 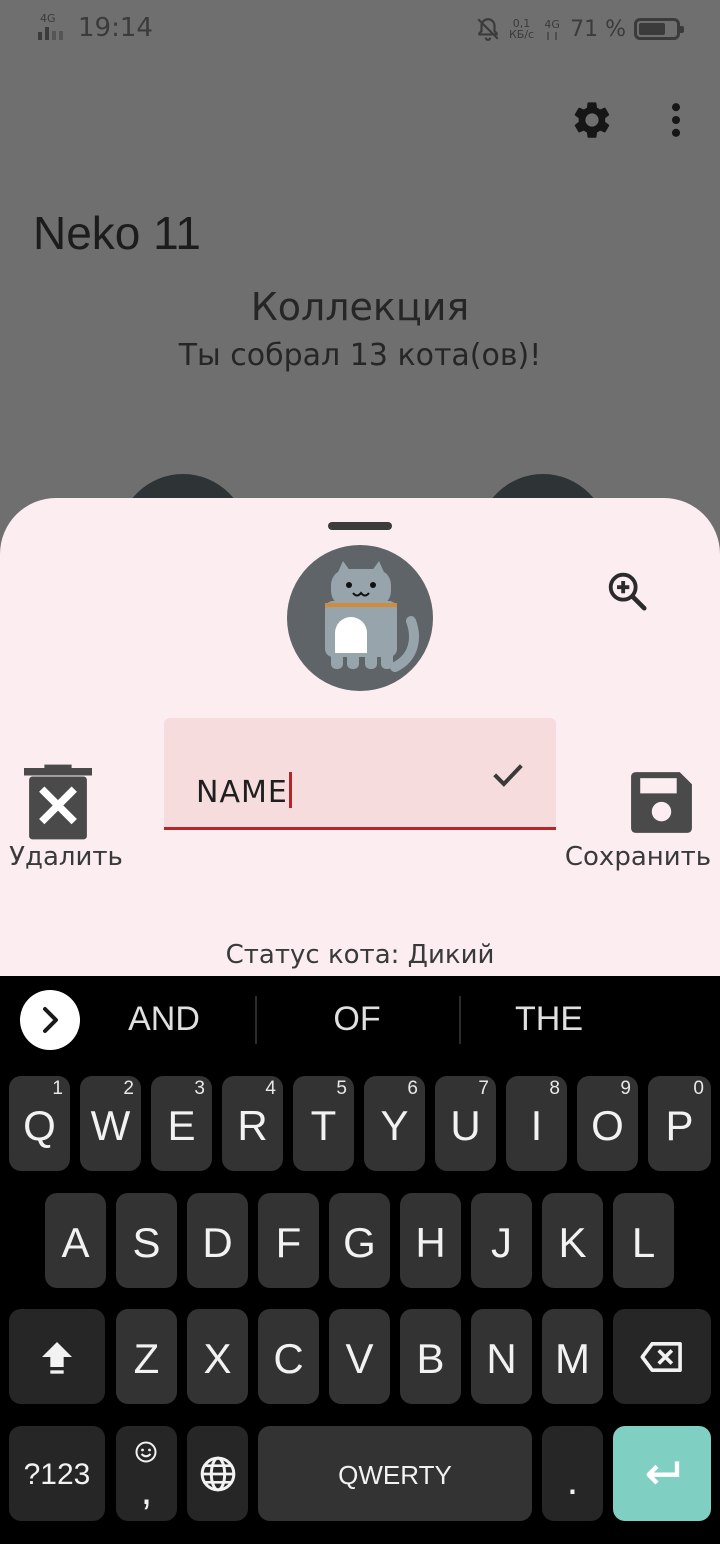 I want to click on save-label: Сохранить, so click(x=638, y=857).